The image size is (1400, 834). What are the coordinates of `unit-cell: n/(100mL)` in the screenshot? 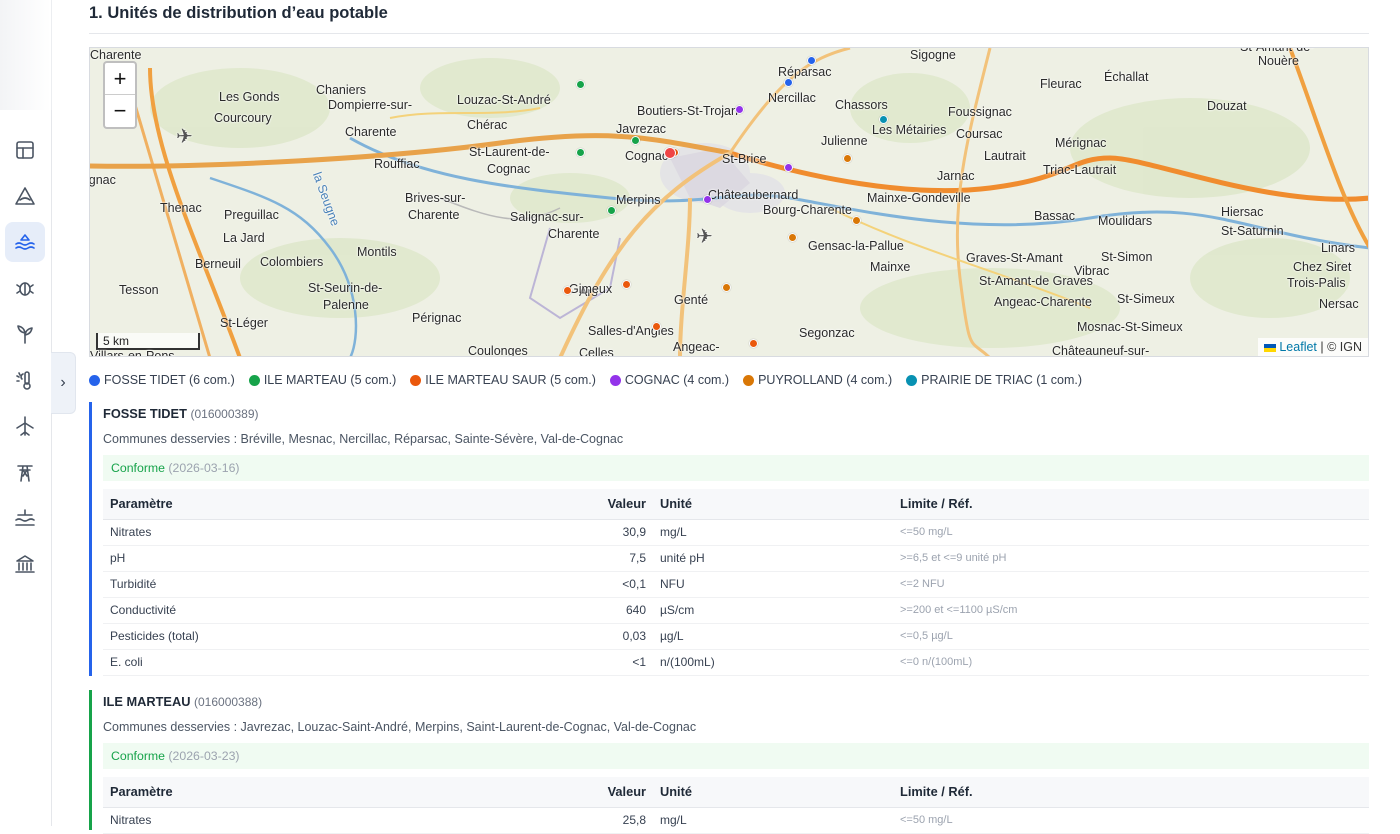 It's located at (773, 662).